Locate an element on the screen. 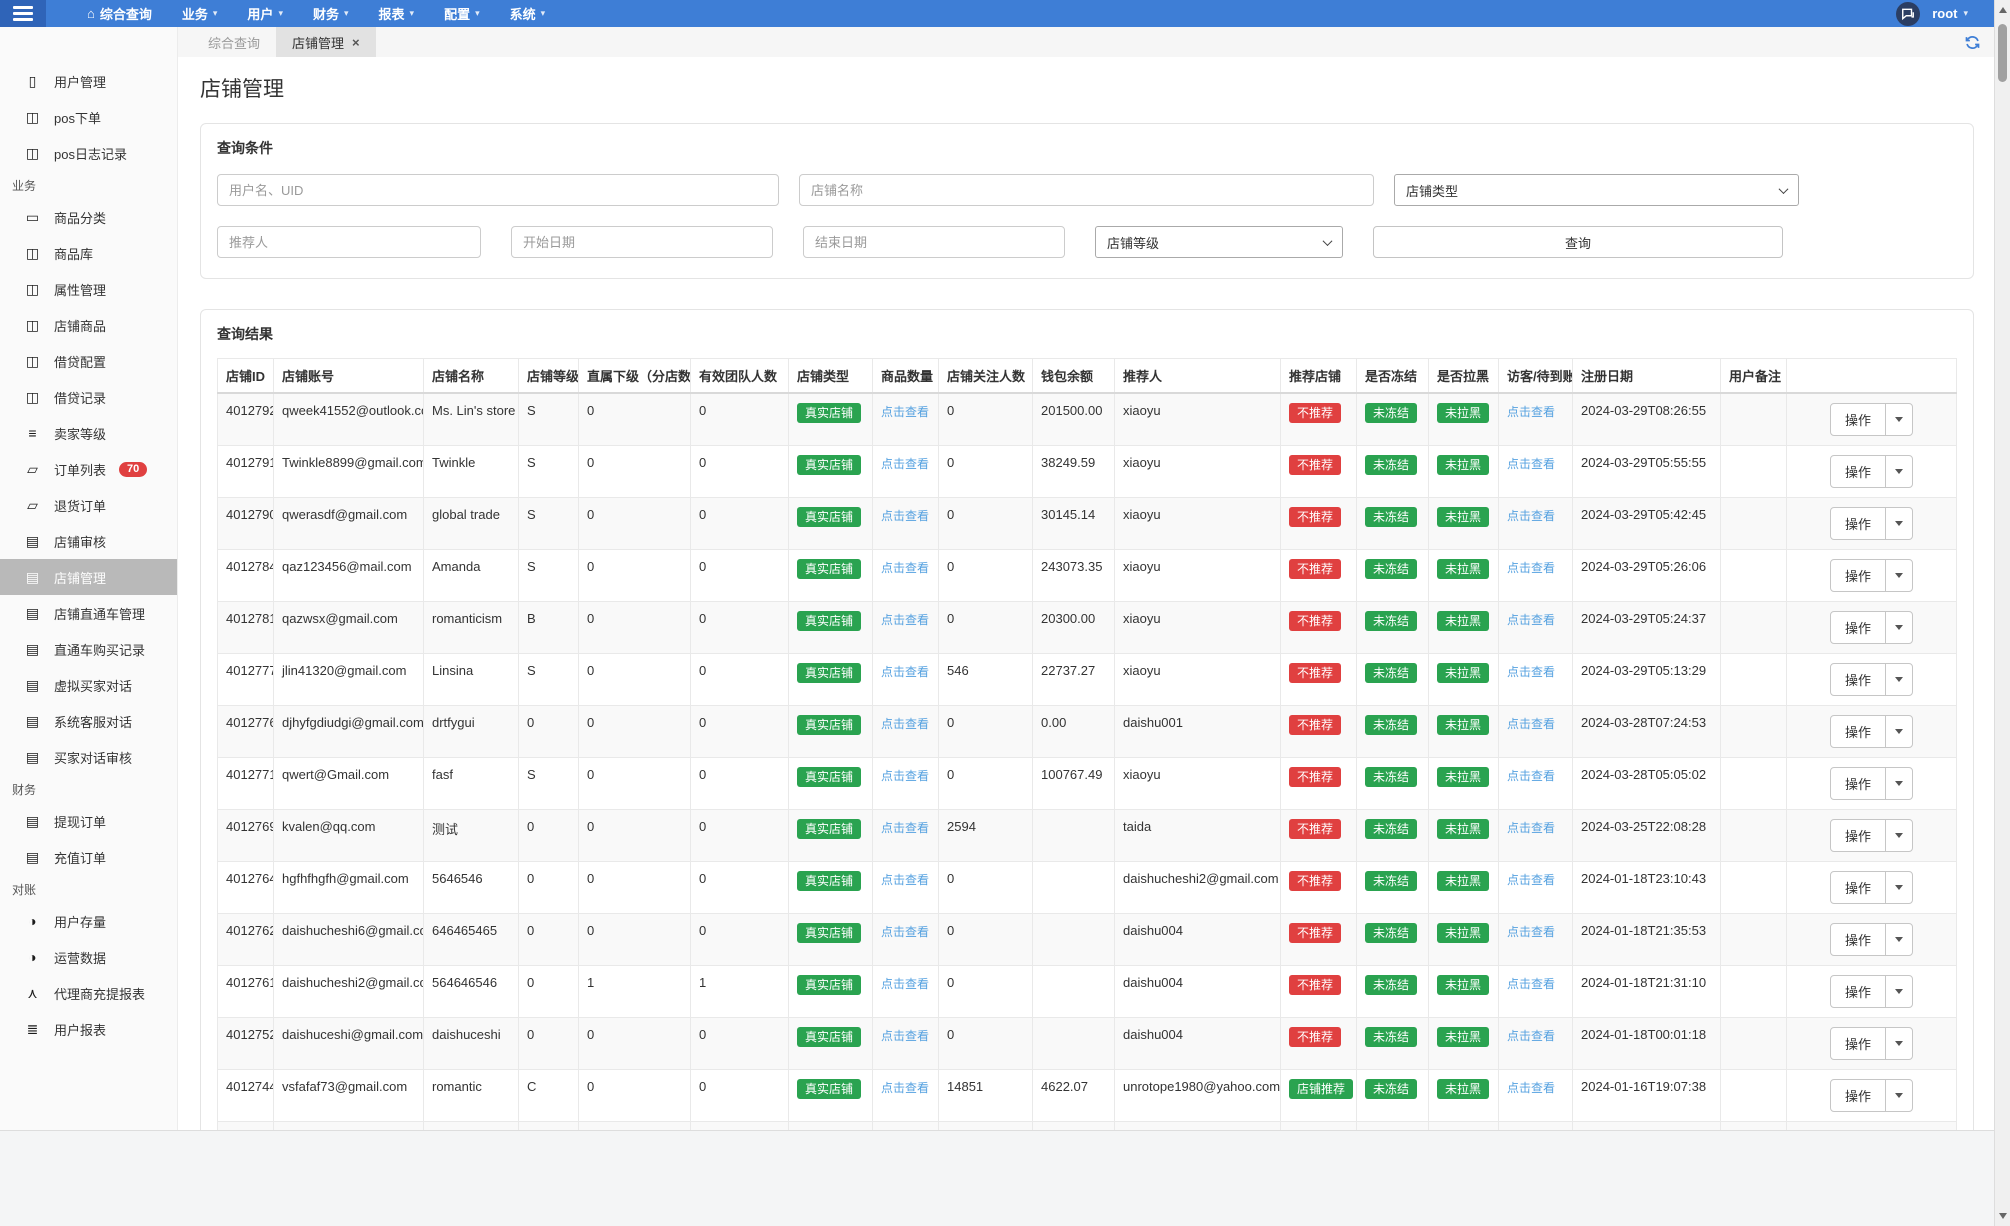  sidebar-item-17: ▤ 虚拟买家对话 is located at coordinates (88, 685).